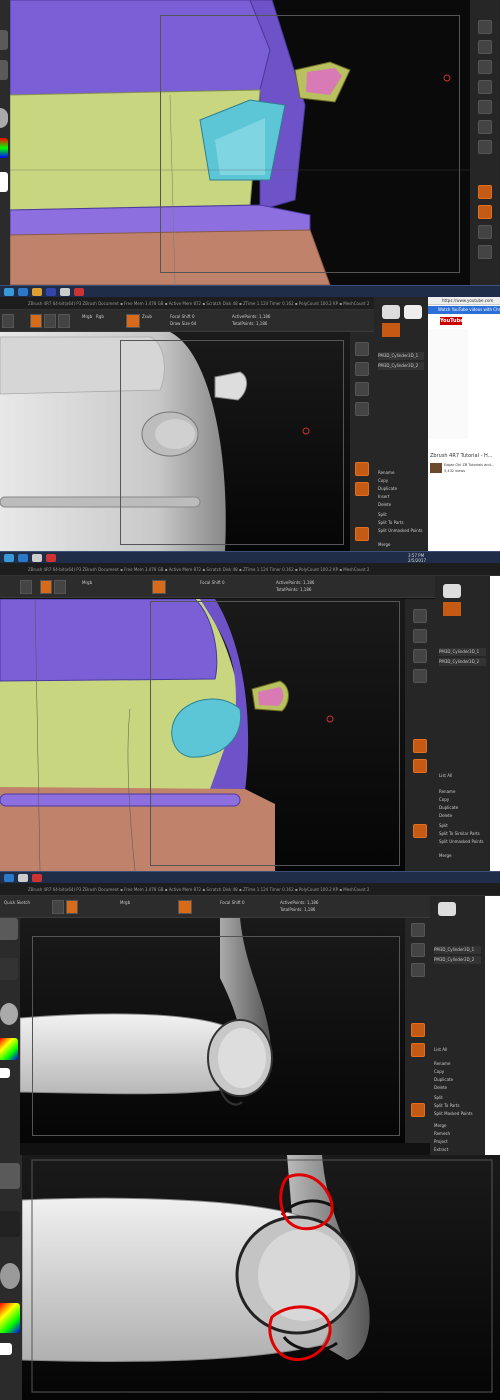  I want to click on insert-button: Insert, so click(401, 497).